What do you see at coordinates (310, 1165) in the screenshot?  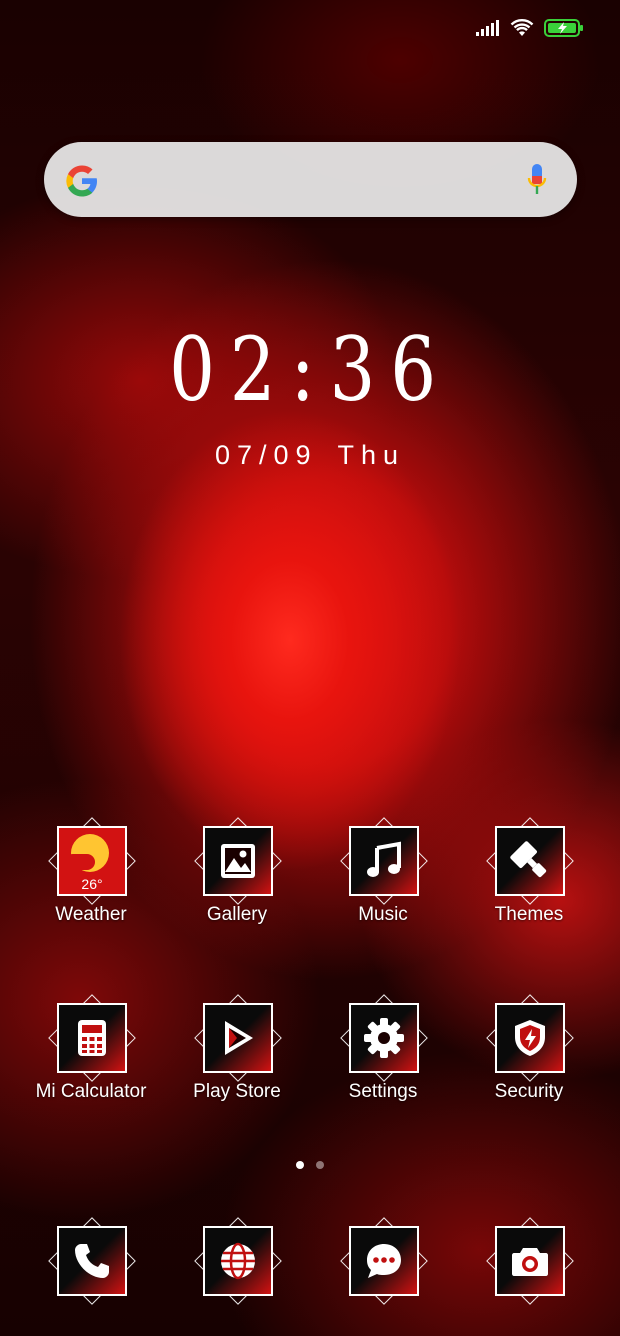 I see `page-indicator` at bounding box center [310, 1165].